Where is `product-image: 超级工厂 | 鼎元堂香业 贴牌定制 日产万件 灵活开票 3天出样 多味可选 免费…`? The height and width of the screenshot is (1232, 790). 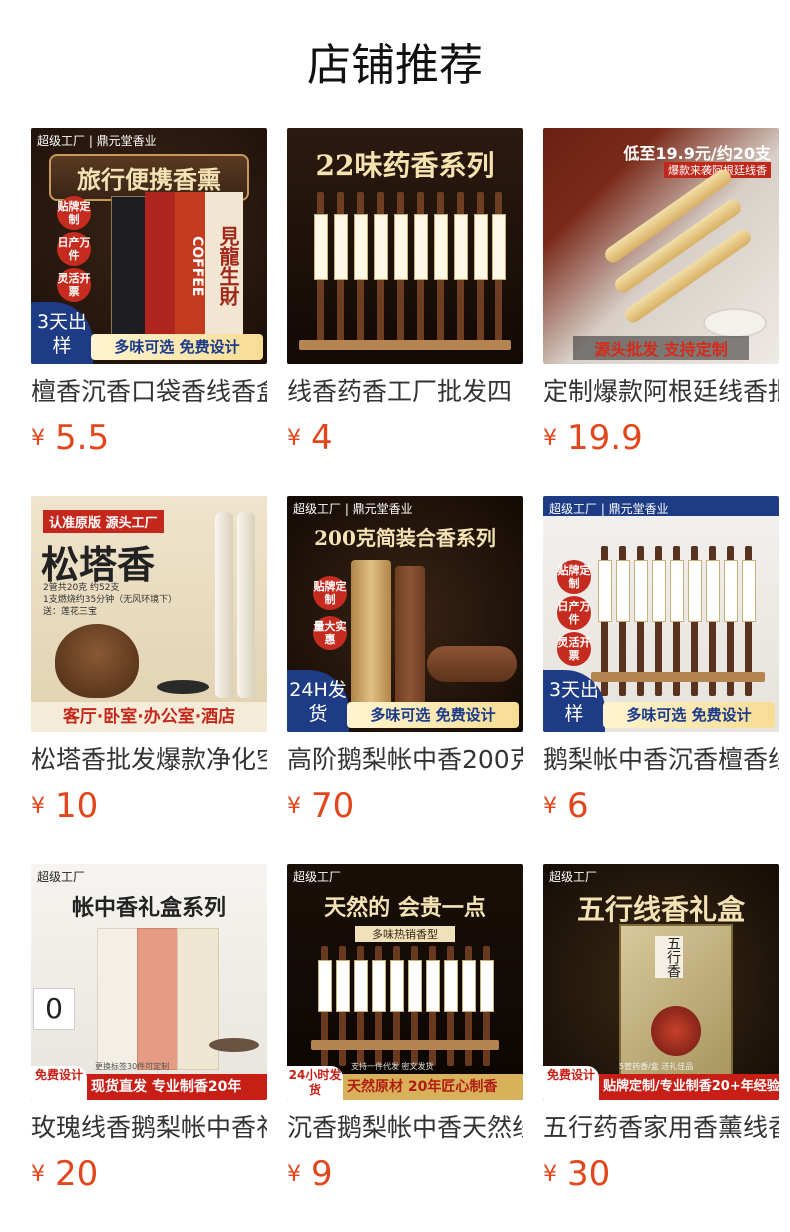
product-image: 超级工厂 | 鼎元堂香业 贴牌定制 日产万件 灵活开票 3天出样 多味可选 免费… is located at coordinates (661, 614).